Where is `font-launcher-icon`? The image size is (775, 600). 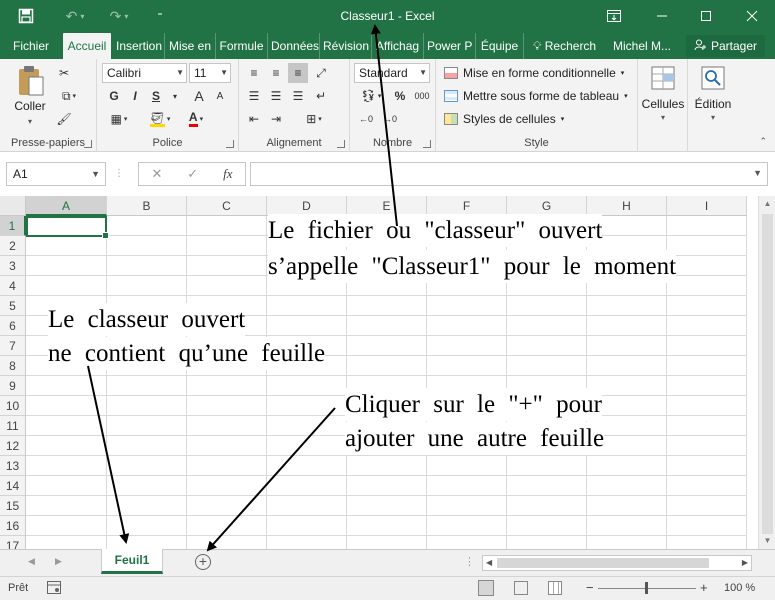
font-launcher-icon is located at coordinates (230, 144).